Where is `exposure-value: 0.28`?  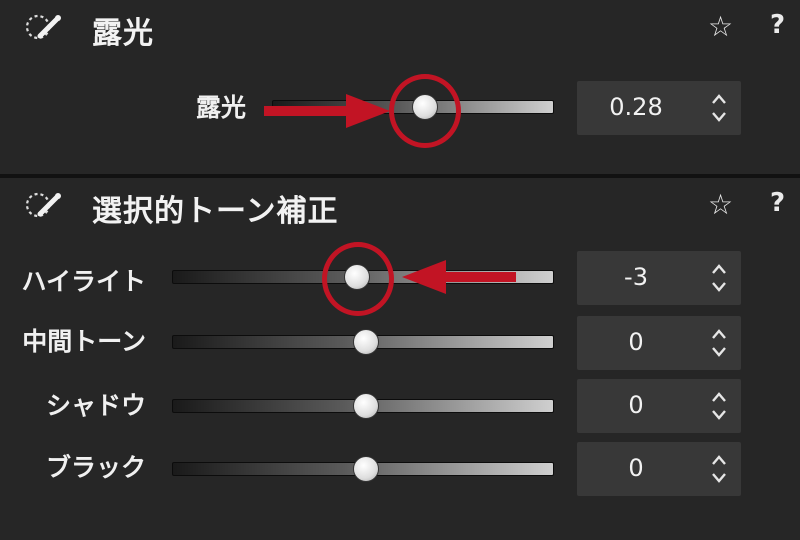
exposure-value: 0.28 is located at coordinates (636, 107).